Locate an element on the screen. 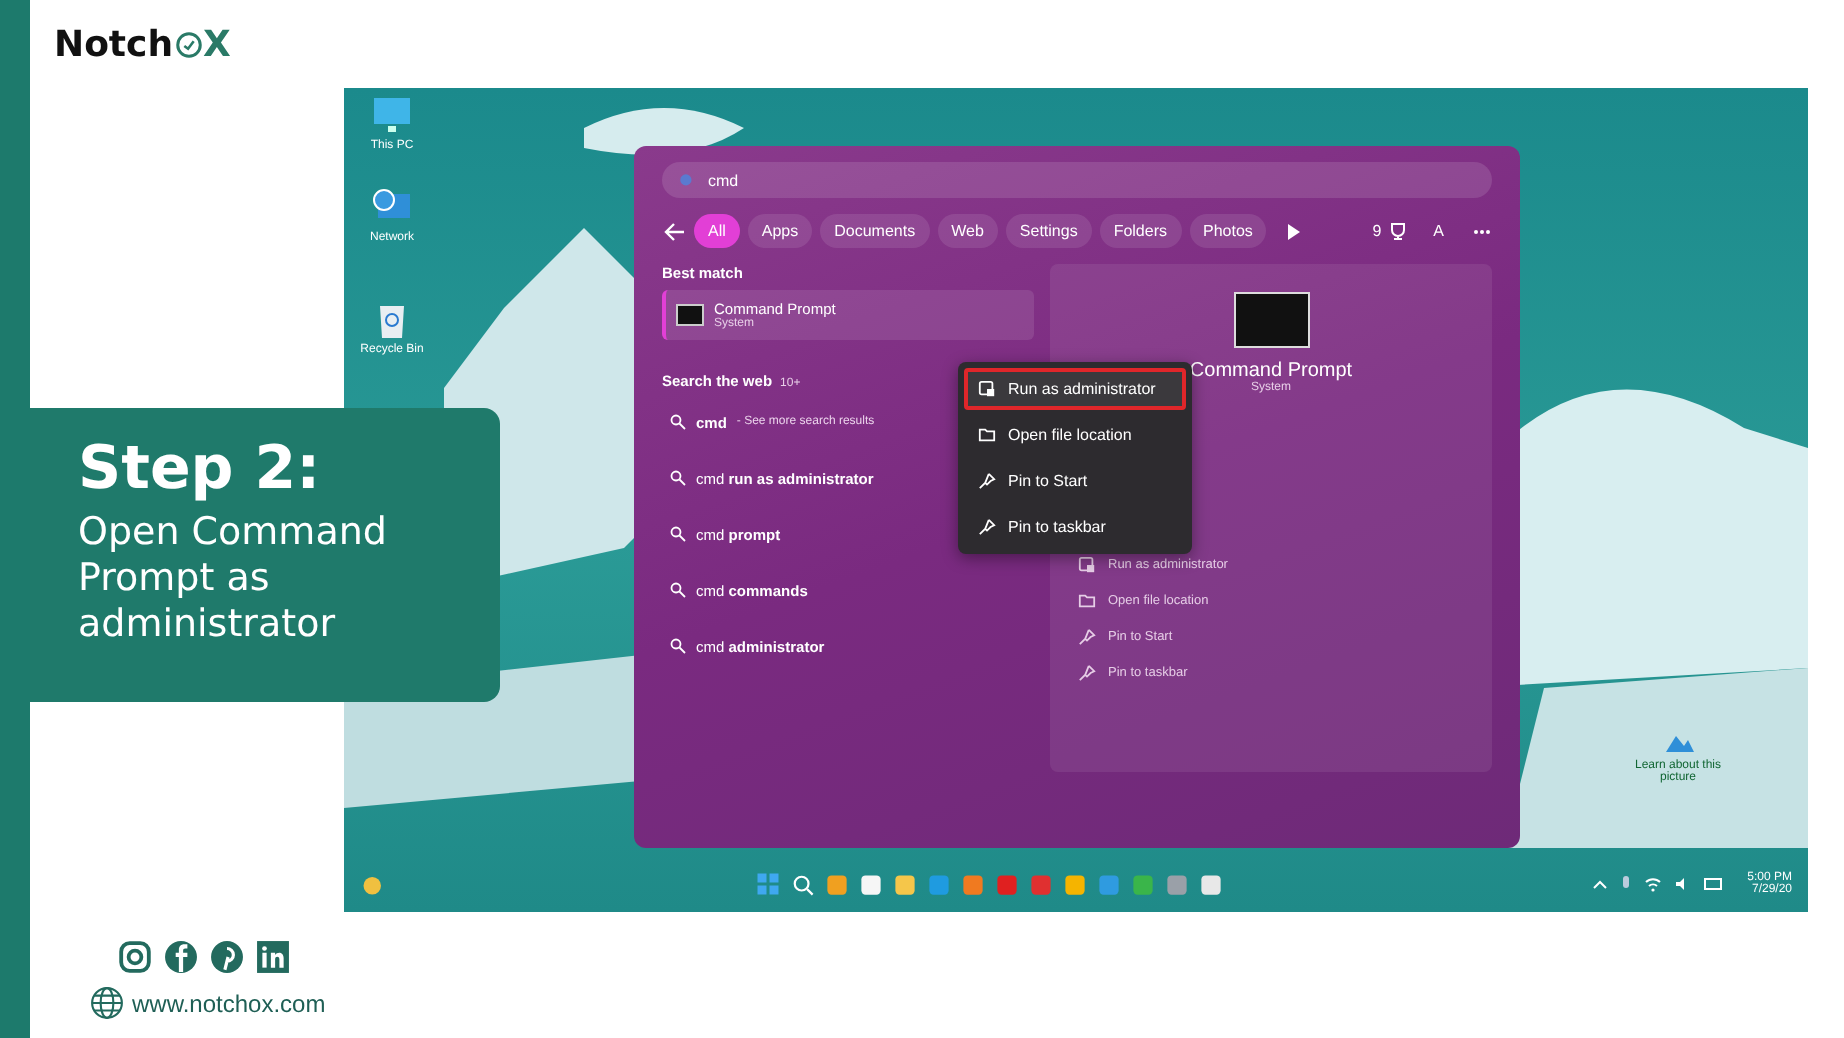  chevron-up-icon is located at coordinates (1599, 884).